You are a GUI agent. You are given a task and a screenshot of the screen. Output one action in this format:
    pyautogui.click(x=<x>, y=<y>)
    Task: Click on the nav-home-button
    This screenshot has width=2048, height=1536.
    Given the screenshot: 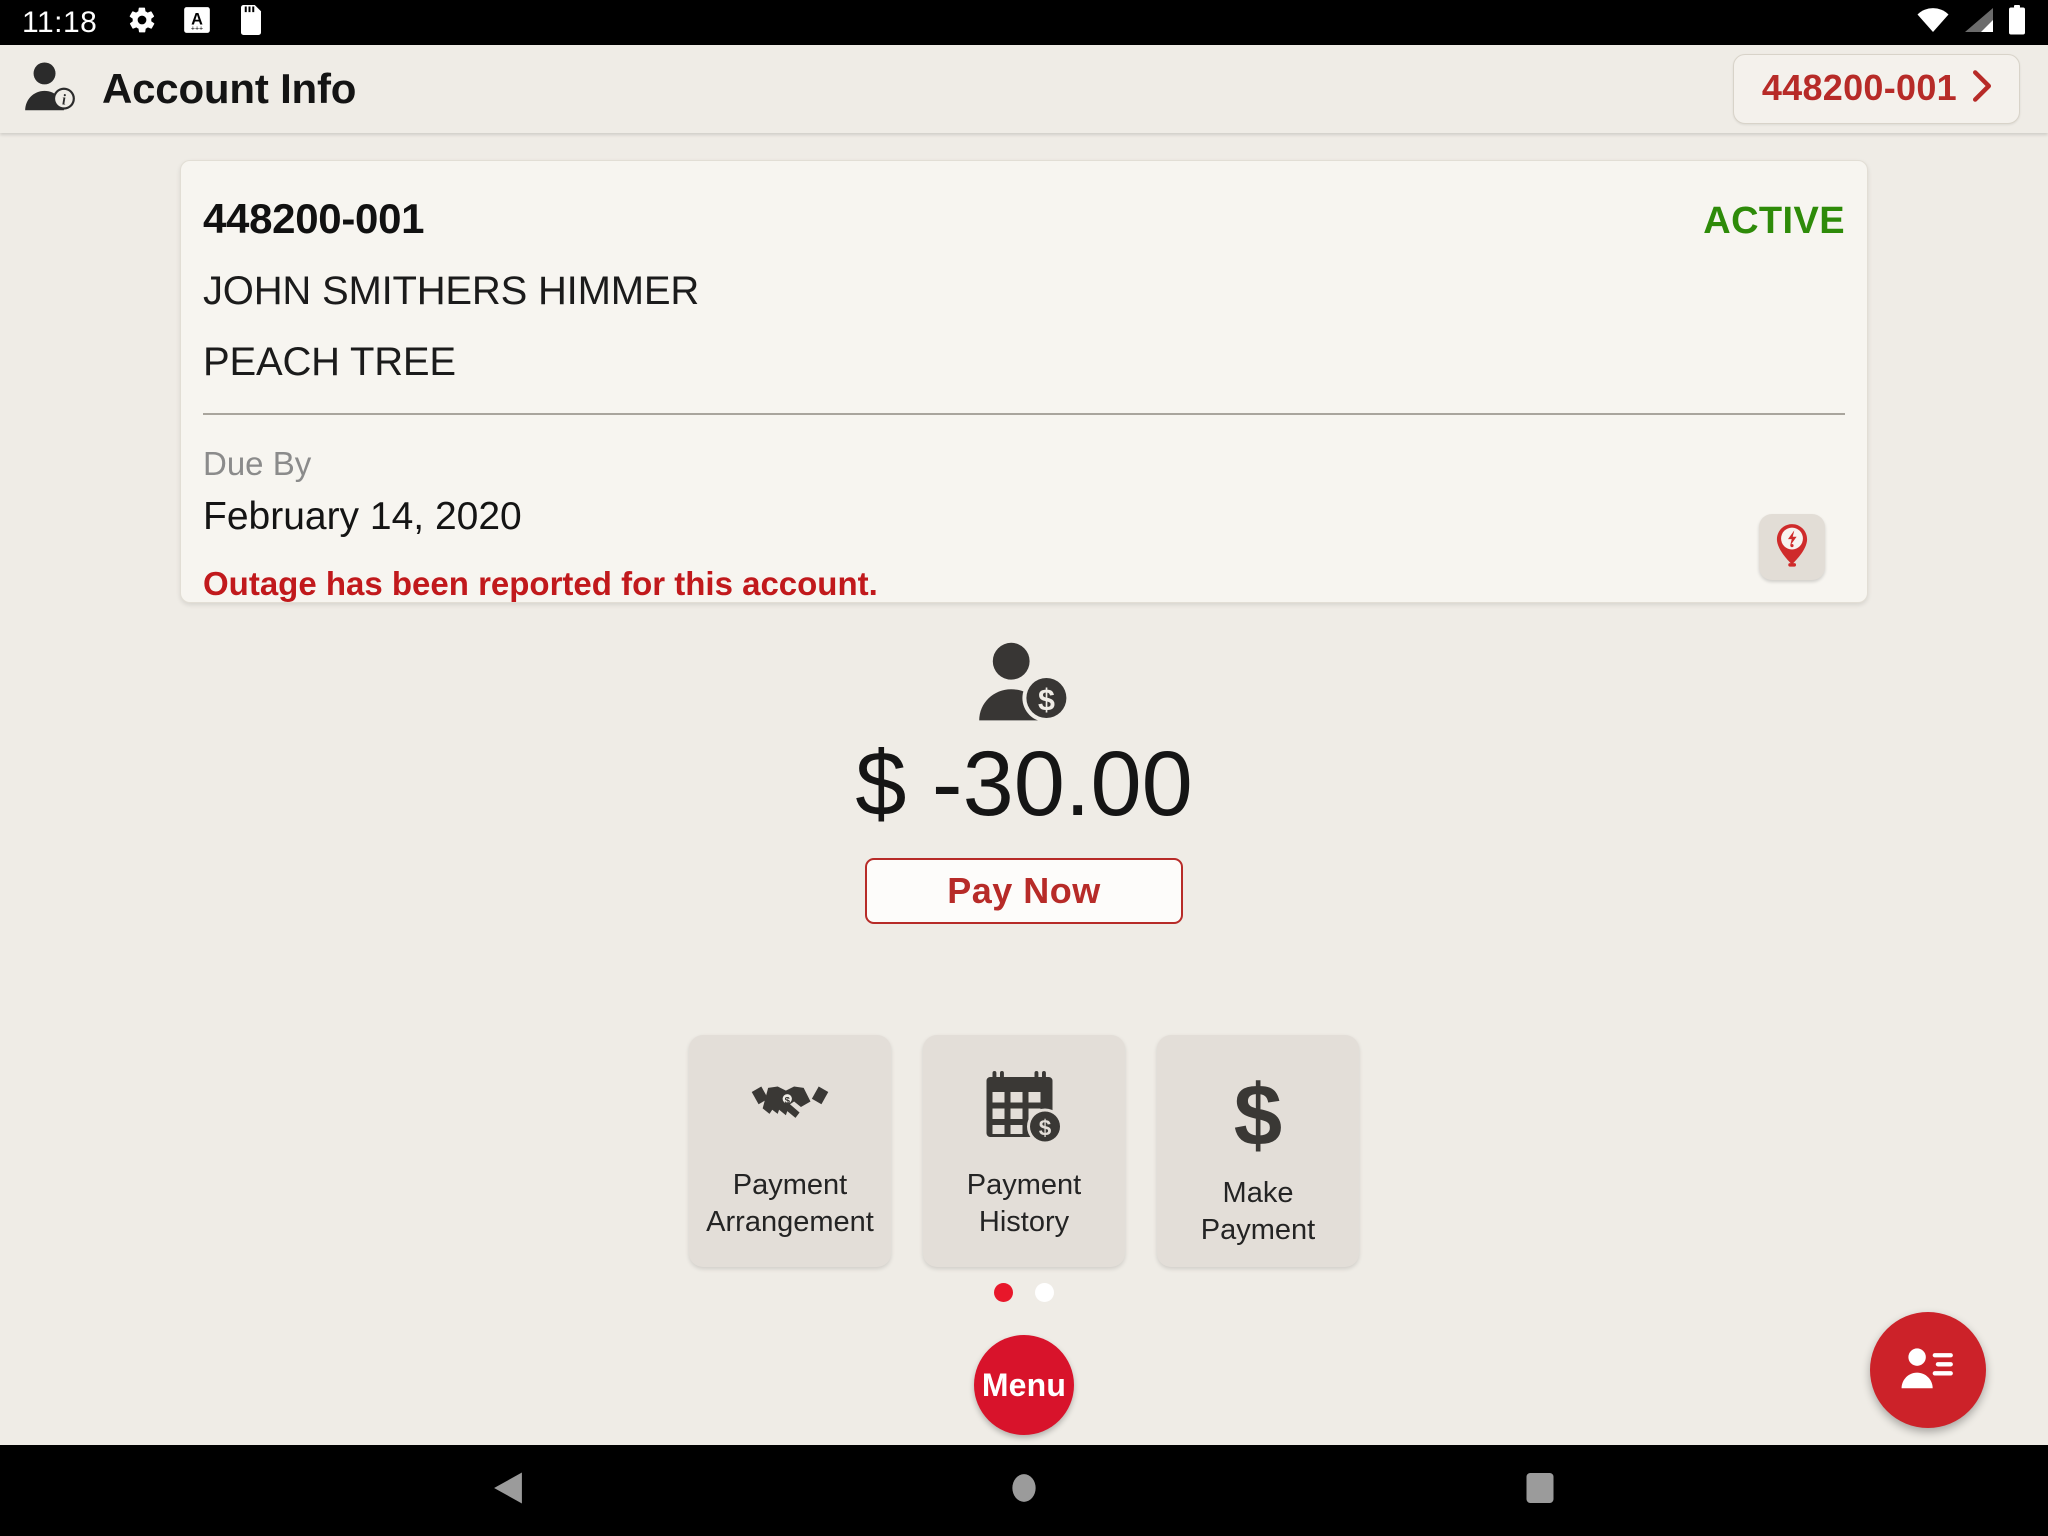 What is the action you would take?
    pyautogui.click(x=1024, y=1490)
    